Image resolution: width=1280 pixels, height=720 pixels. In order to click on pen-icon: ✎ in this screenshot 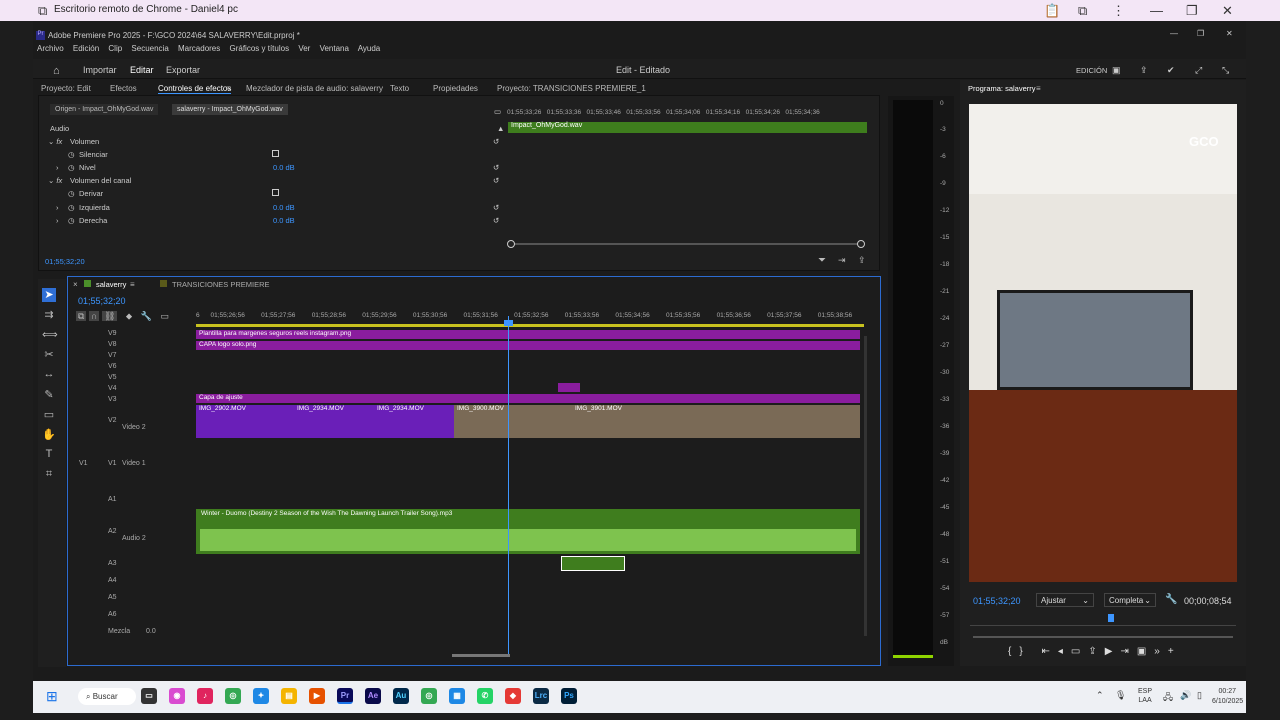, I will do `click(49, 395)`.